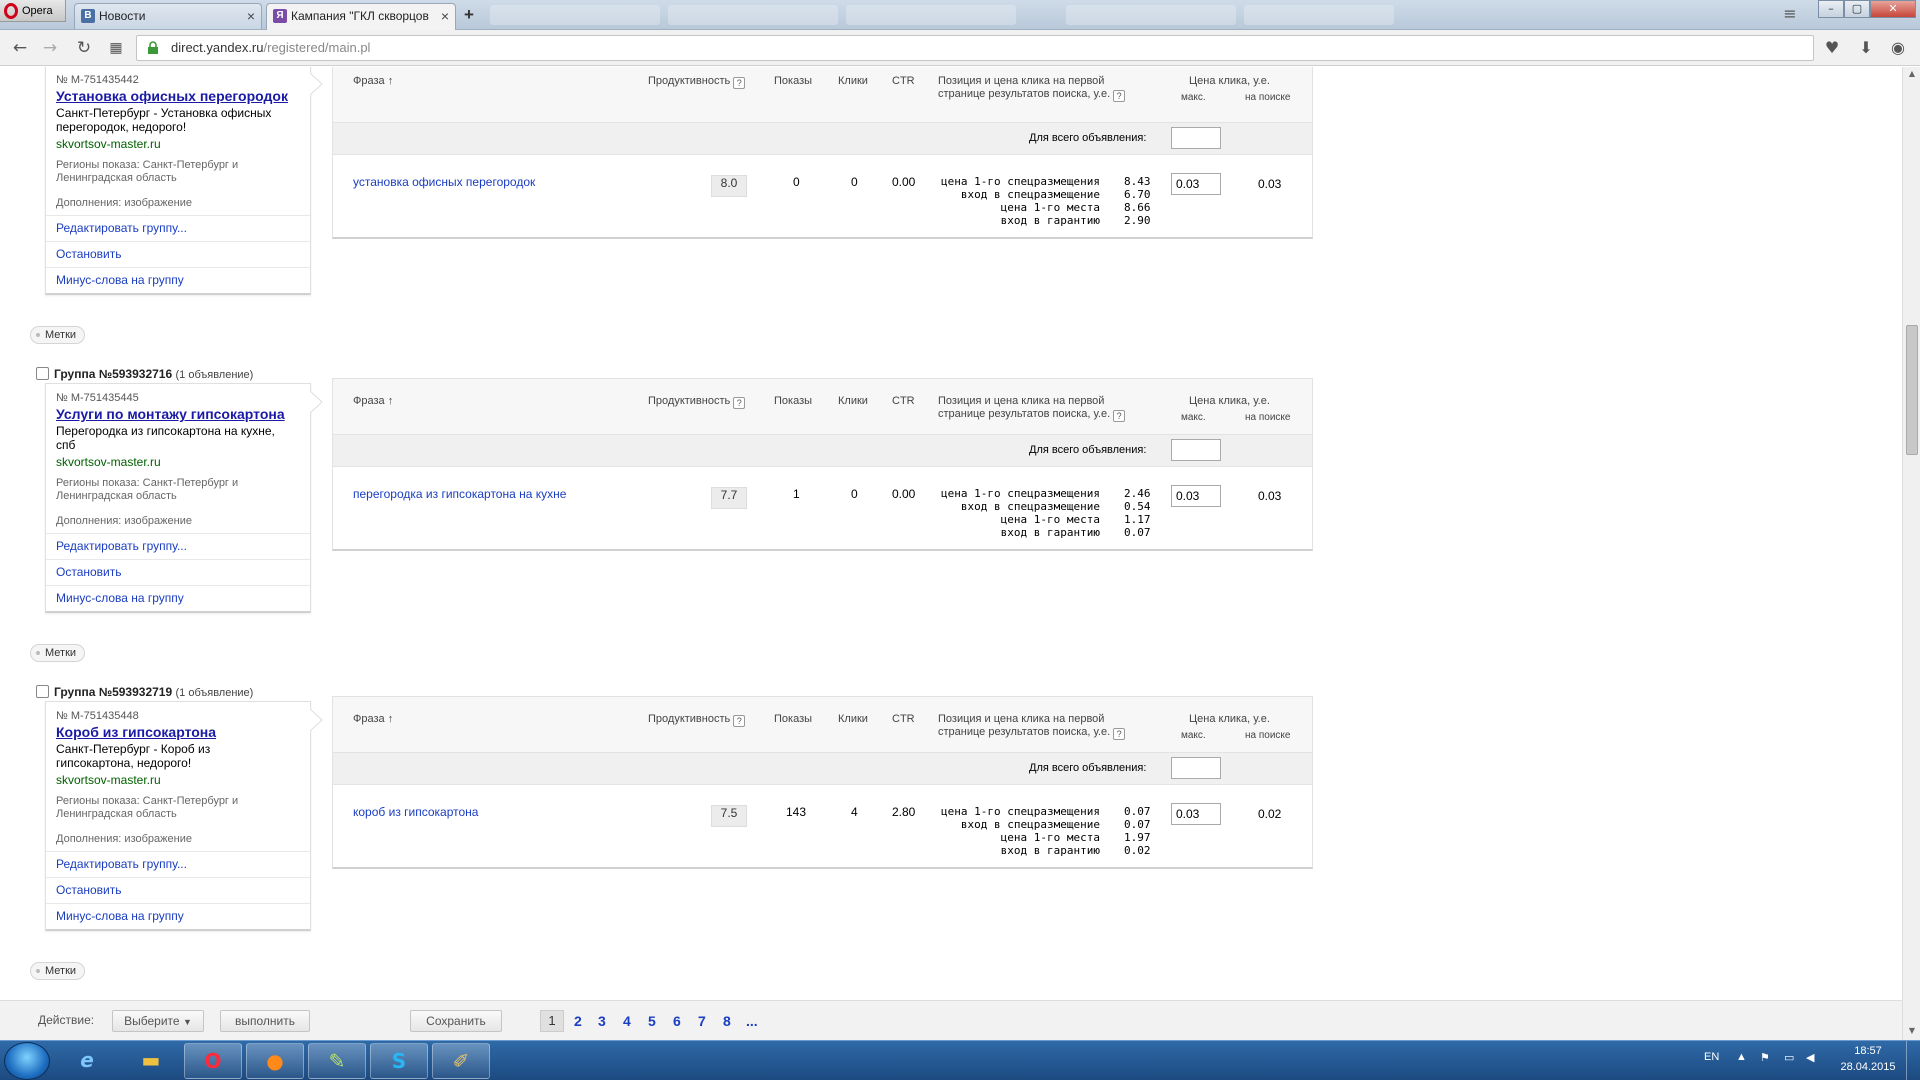 The height and width of the screenshot is (1080, 1920). Describe the element at coordinates (27, 1061) in the screenshot. I see `start-button` at that location.